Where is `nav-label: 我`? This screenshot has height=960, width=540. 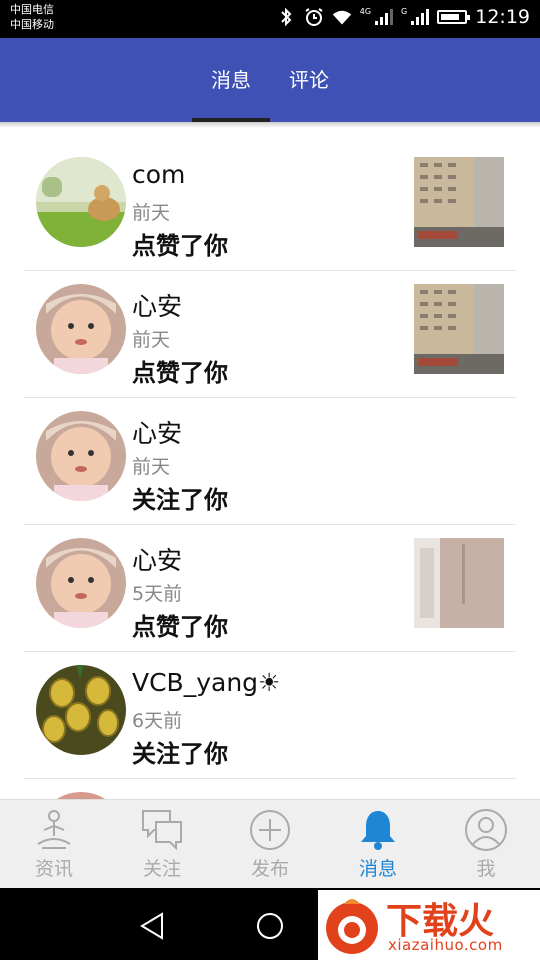 nav-label: 我 is located at coordinates (486, 869).